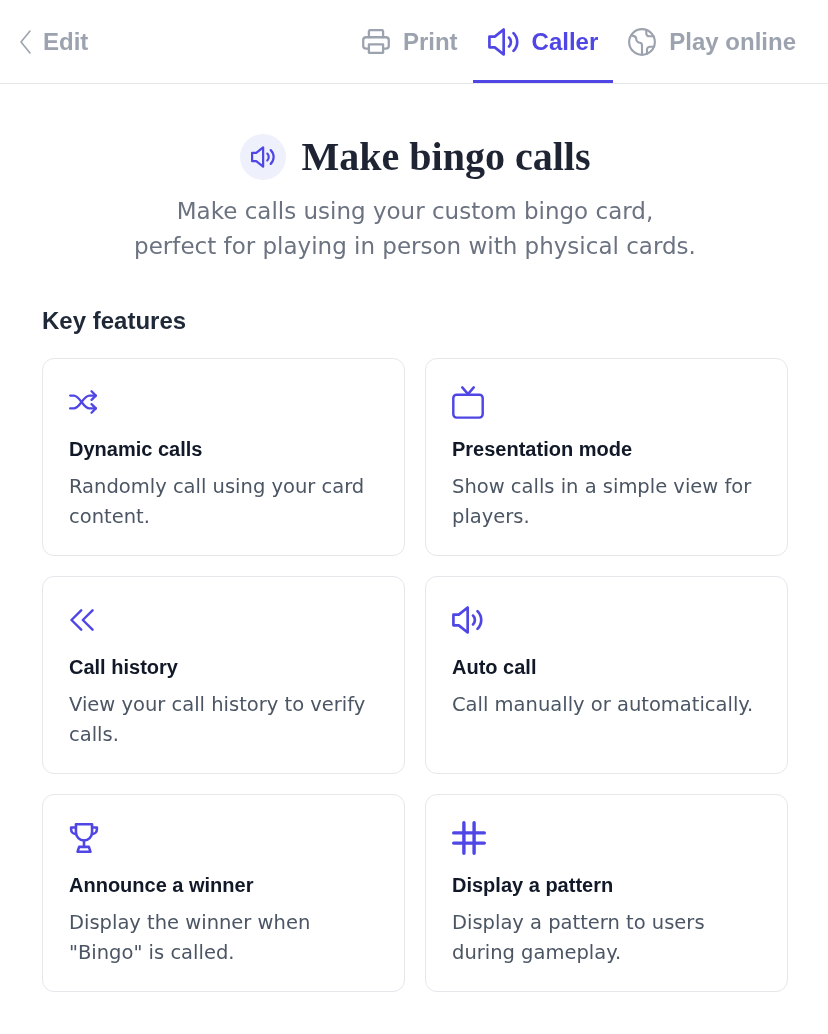 The width and height of the screenshot is (828, 1034). I want to click on feature-title: Announce a winner, so click(162, 885).